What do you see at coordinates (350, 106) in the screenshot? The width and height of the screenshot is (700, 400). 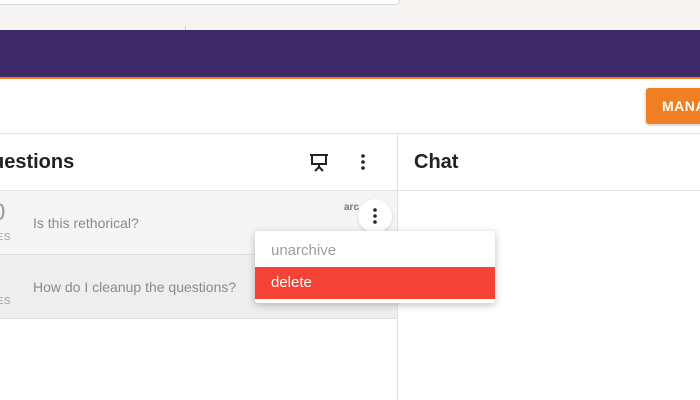 I see `toolbar` at bounding box center [350, 106].